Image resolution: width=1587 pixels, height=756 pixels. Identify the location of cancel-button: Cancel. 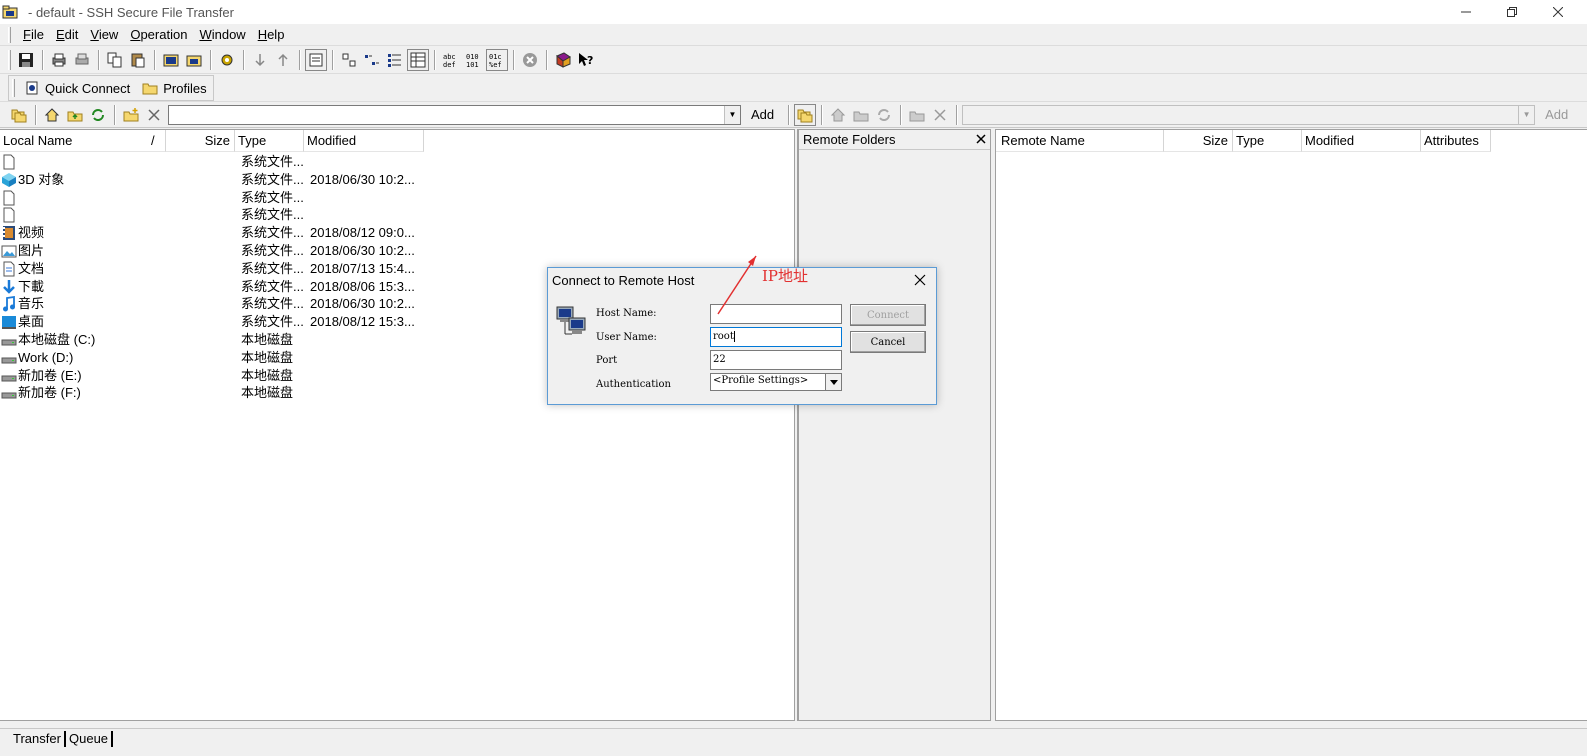
(888, 342).